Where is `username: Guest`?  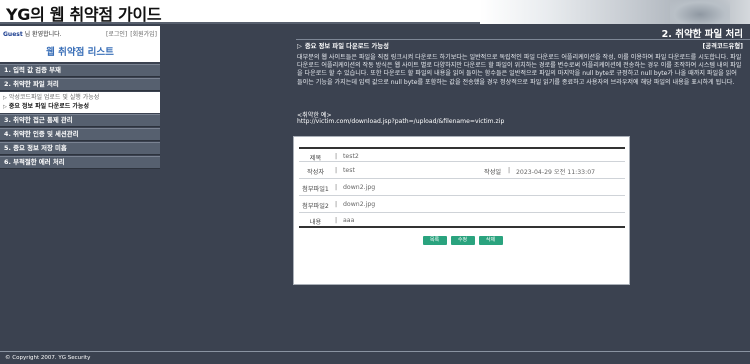
username: Guest is located at coordinates (13, 34).